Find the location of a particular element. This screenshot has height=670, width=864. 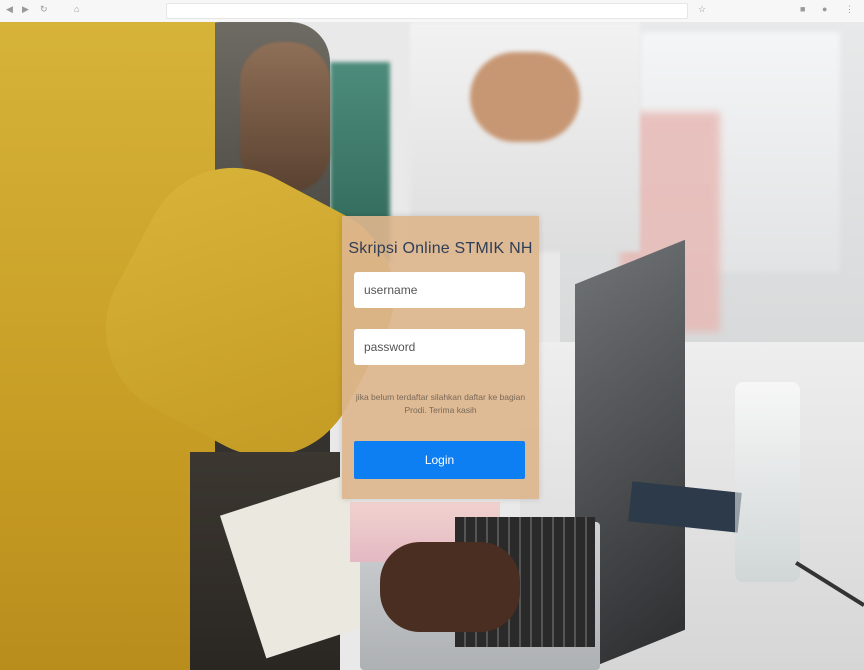

password-input is located at coordinates (439, 347).